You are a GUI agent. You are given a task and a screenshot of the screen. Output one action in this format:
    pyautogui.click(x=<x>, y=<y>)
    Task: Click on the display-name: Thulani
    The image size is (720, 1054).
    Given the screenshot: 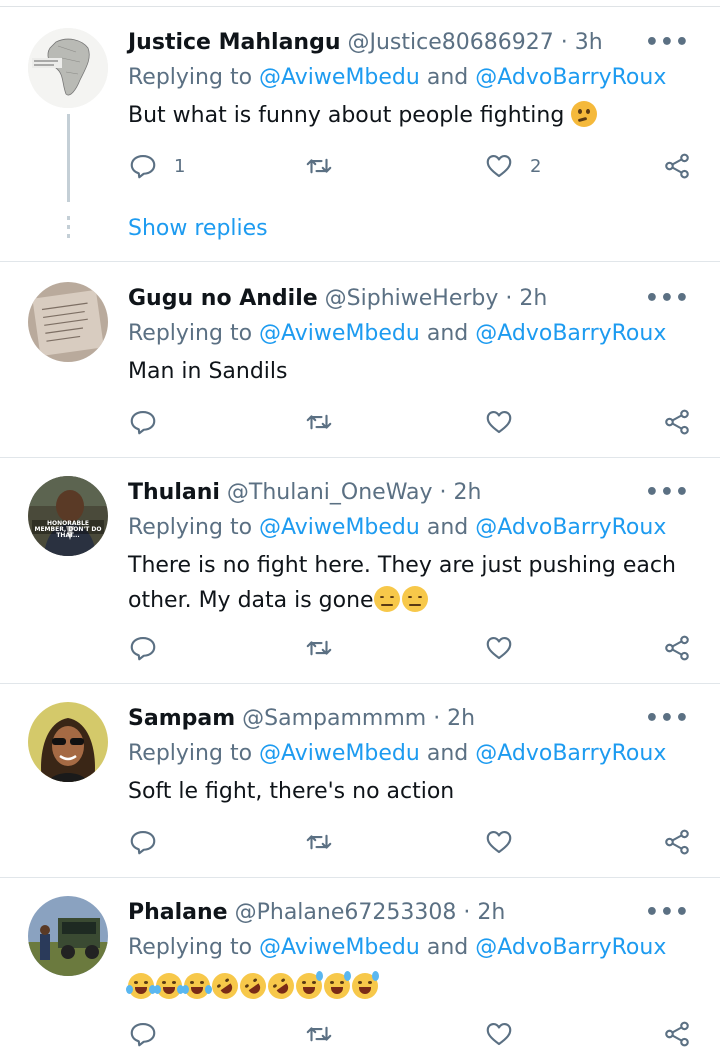 What is the action you would take?
    pyautogui.click(x=174, y=492)
    